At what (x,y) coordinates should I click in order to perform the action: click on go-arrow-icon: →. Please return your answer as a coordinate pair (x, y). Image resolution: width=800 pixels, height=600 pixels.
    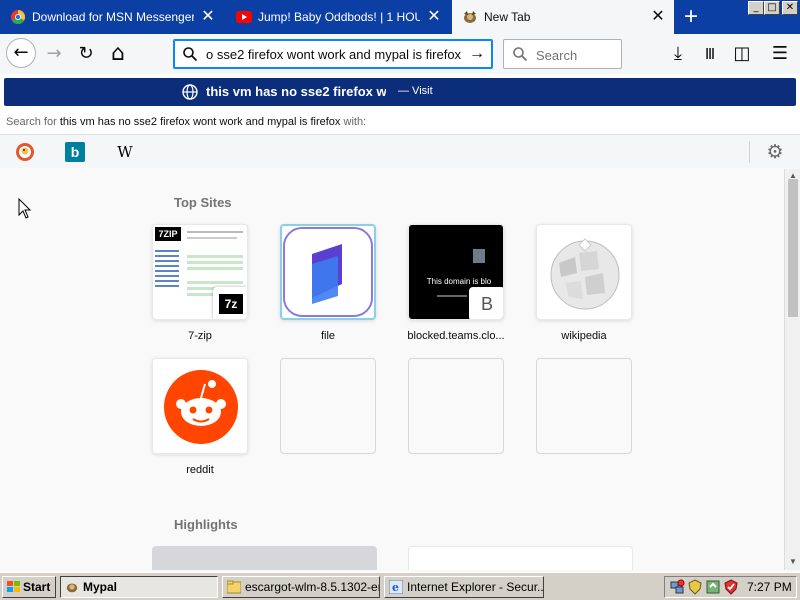
    Looking at the image, I should click on (477, 54).